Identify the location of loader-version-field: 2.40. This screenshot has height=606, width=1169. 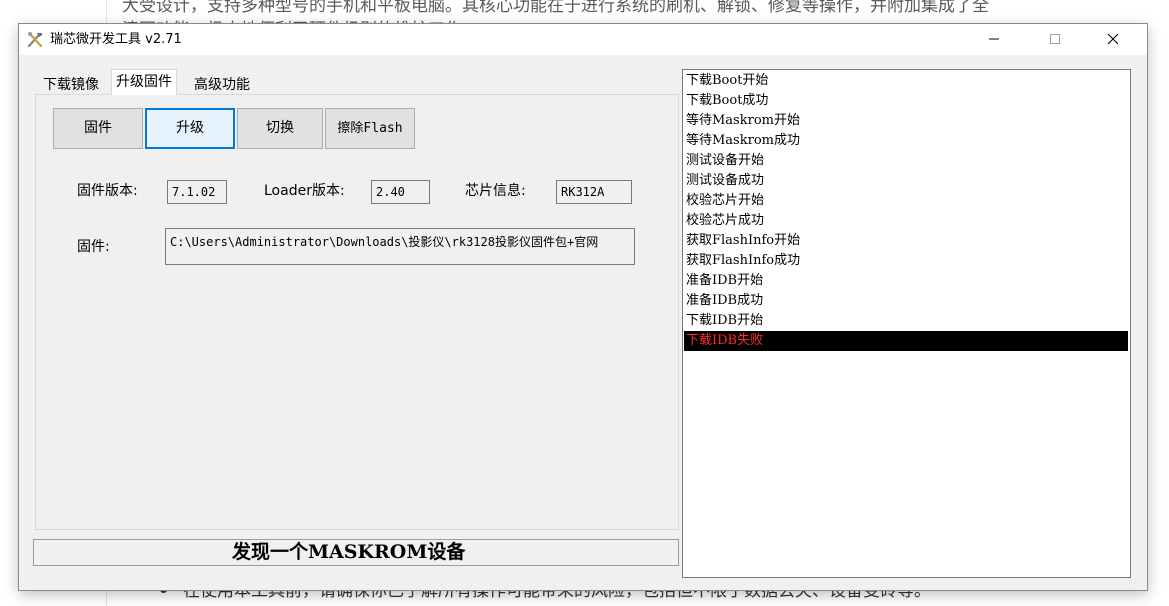
(400, 192).